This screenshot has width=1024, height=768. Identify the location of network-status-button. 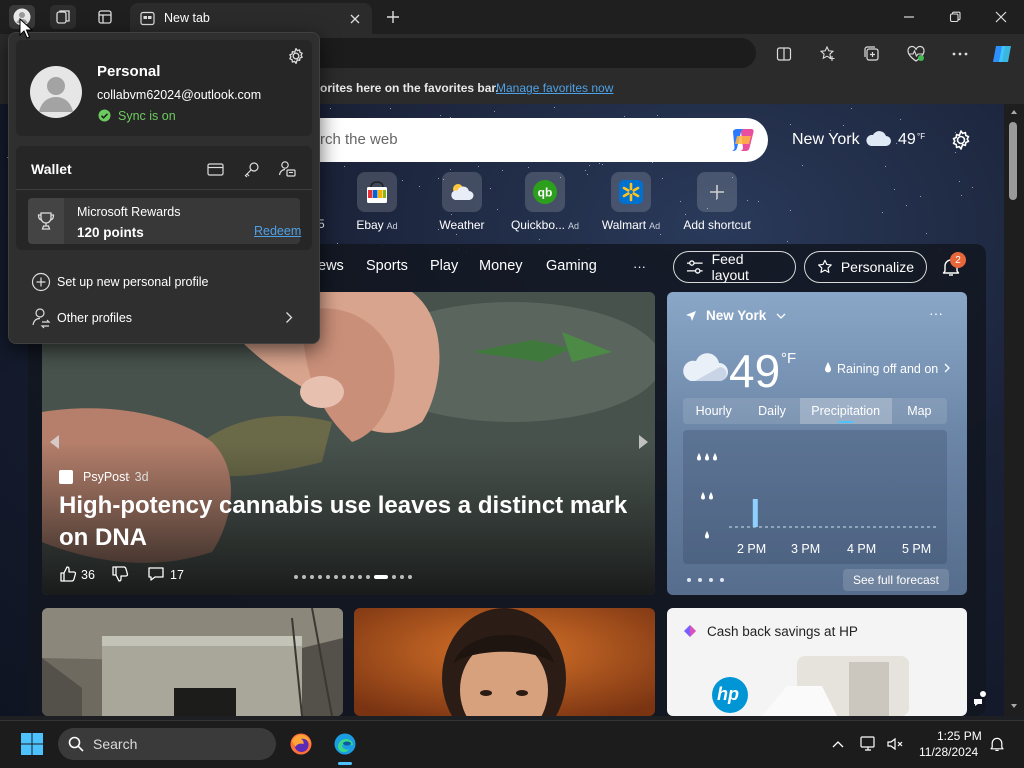
(869, 744).